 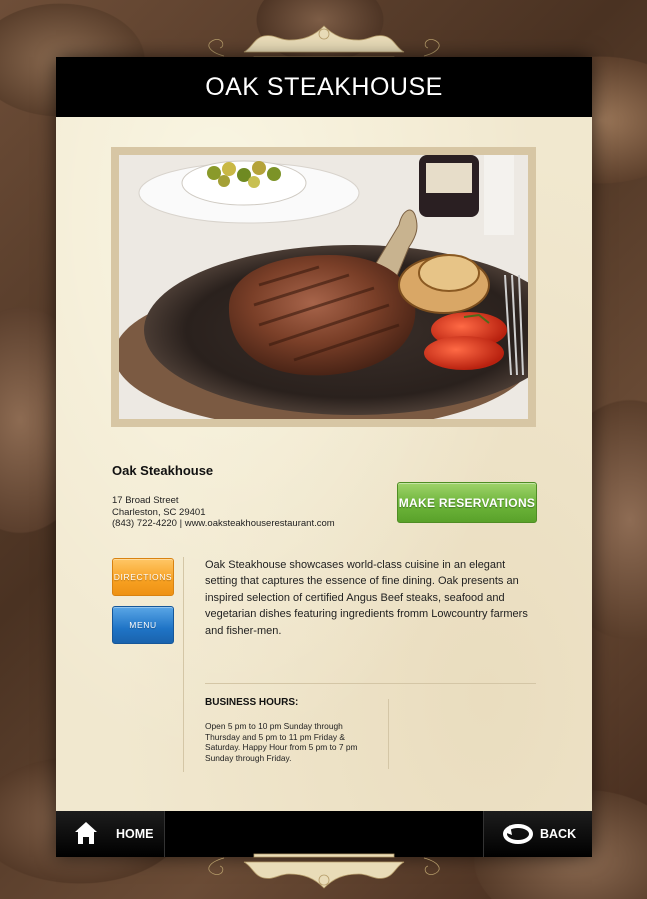 What do you see at coordinates (143, 625) in the screenshot?
I see `menu-button: MENU` at bounding box center [143, 625].